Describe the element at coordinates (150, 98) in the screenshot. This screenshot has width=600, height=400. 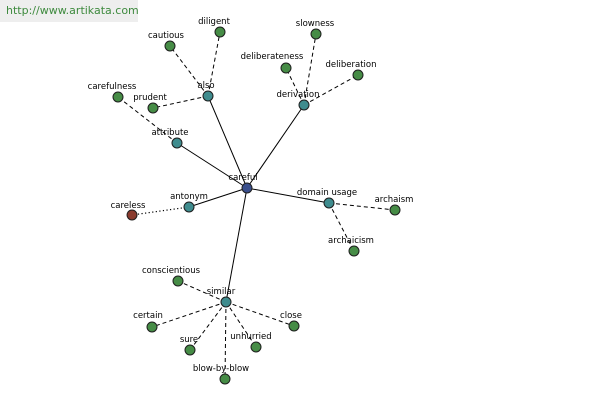
I see `word-label-prudent: prudent` at that location.